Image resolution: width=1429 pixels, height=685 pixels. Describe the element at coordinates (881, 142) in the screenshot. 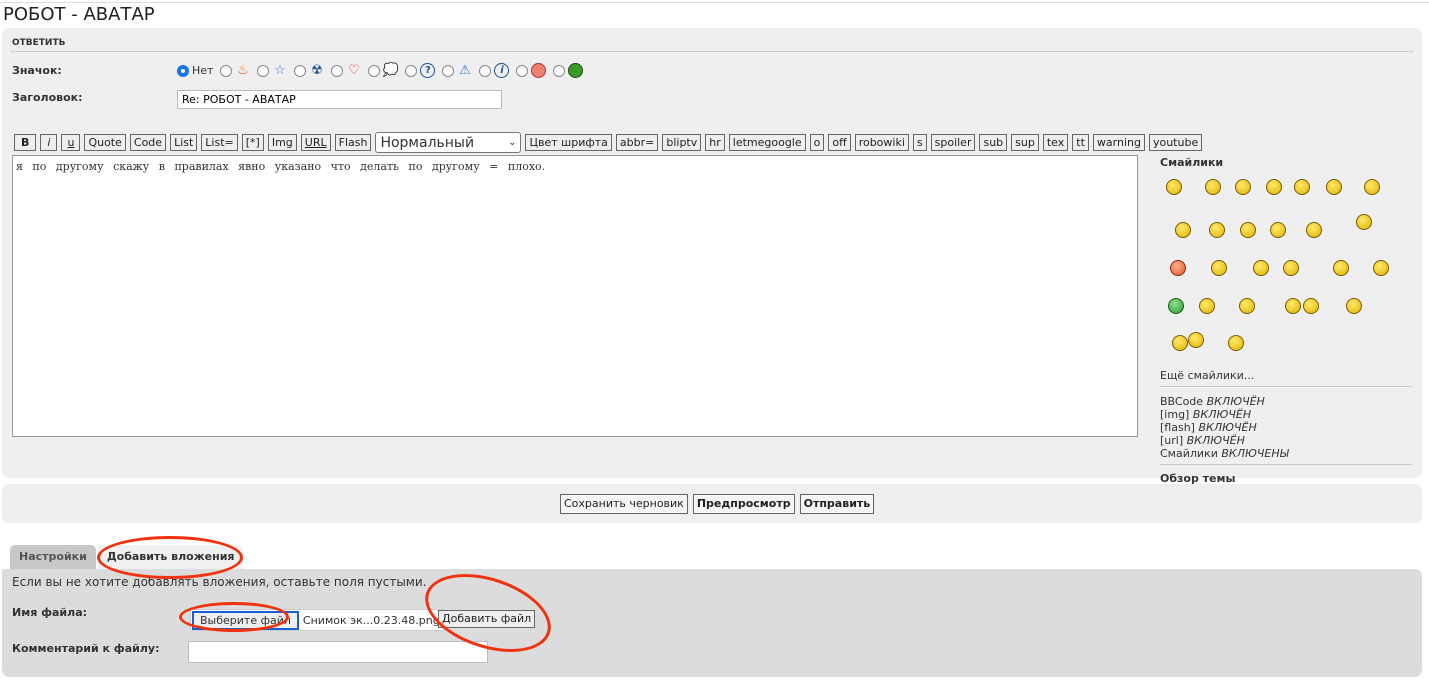

I see `robowiki-button: robowiki` at that location.